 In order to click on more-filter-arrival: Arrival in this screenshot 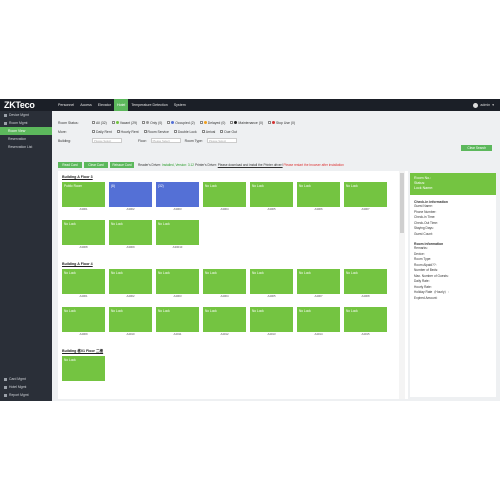, I will do `click(208, 131)`.